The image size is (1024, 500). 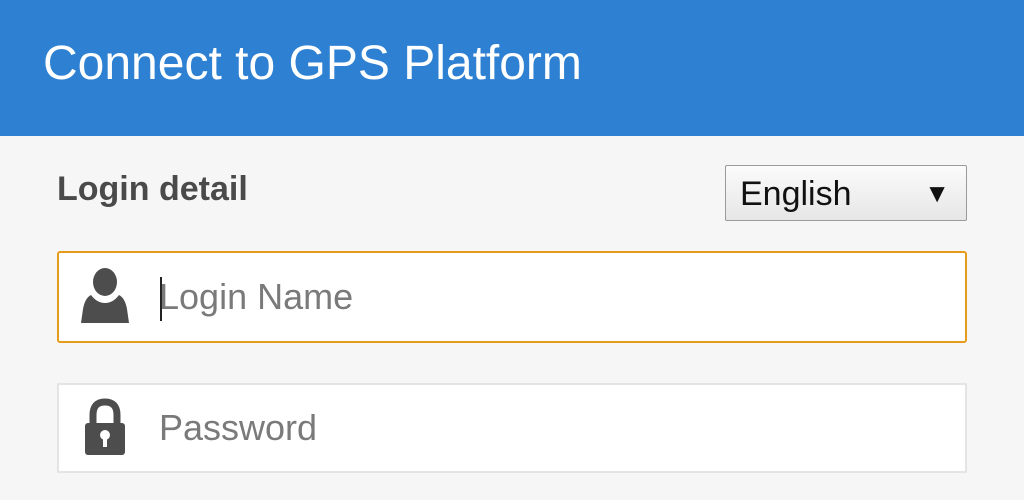 What do you see at coordinates (554, 428) in the screenshot?
I see `password-input` at bounding box center [554, 428].